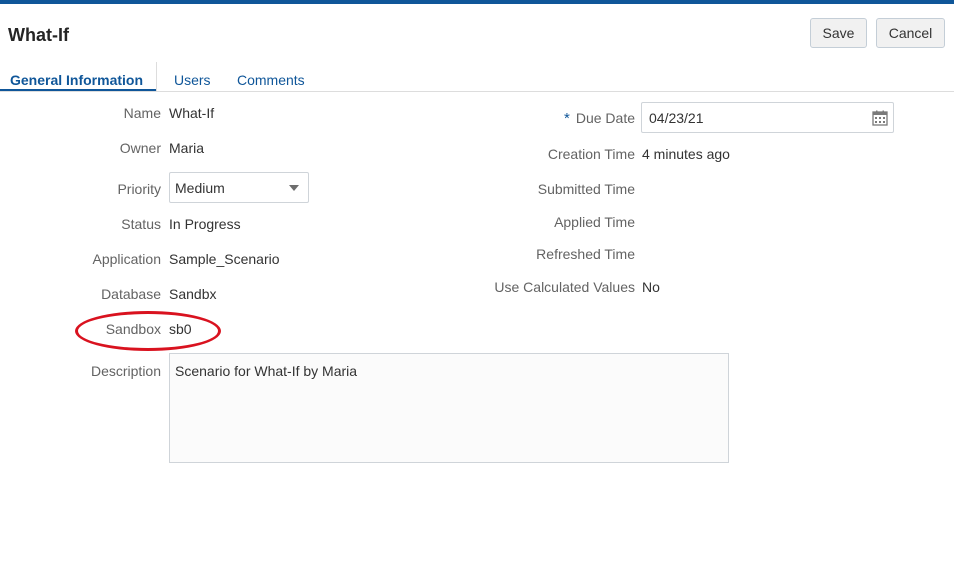  What do you see at coordinates (224, 259) in the screenshot?
I see `application-value: Sample_Scenario` at bounding box center [224, 259].